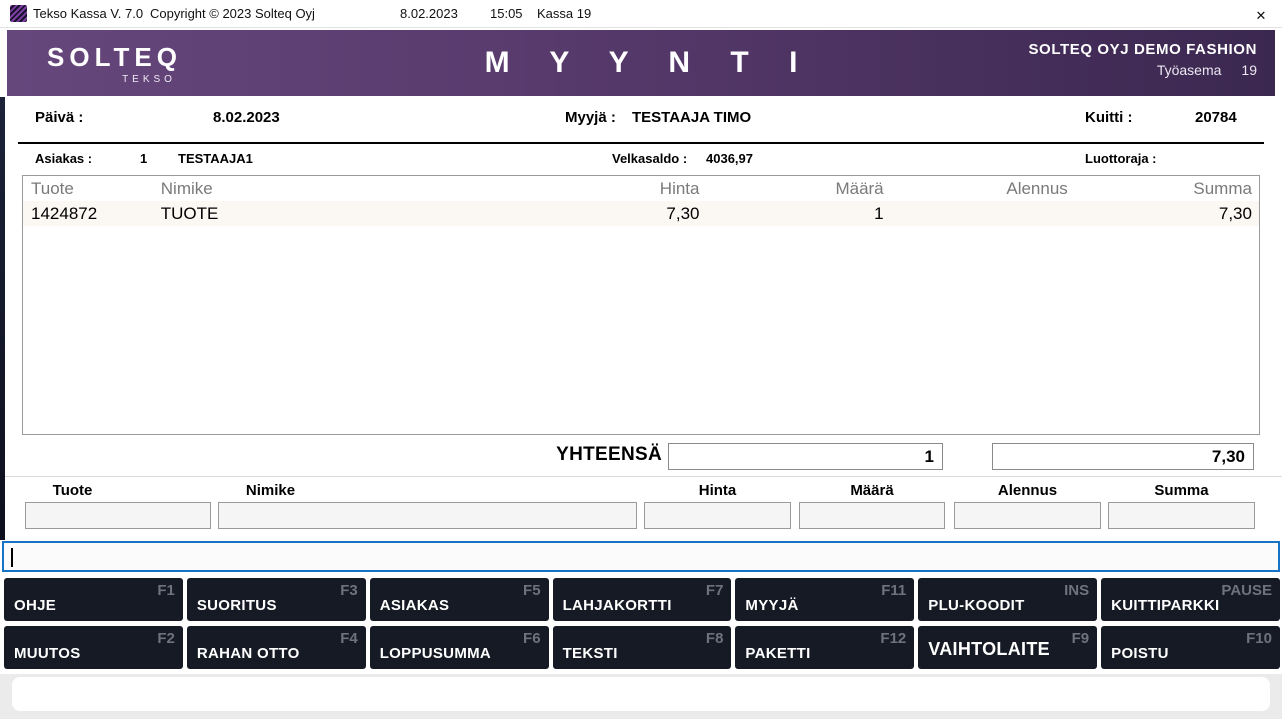  What do you see at coordinates (717, 490) in the screenshot?
I see `entry-label-hinta: Hinta` at bounding box center [717, 490].